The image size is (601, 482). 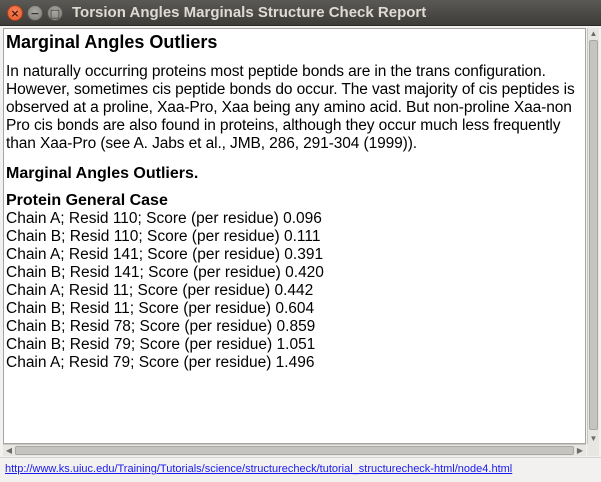 What do you see at coordinates (87, 200) in the screenshot?
I see `section-title: Protein General Case` at bounding box center [87, 200].